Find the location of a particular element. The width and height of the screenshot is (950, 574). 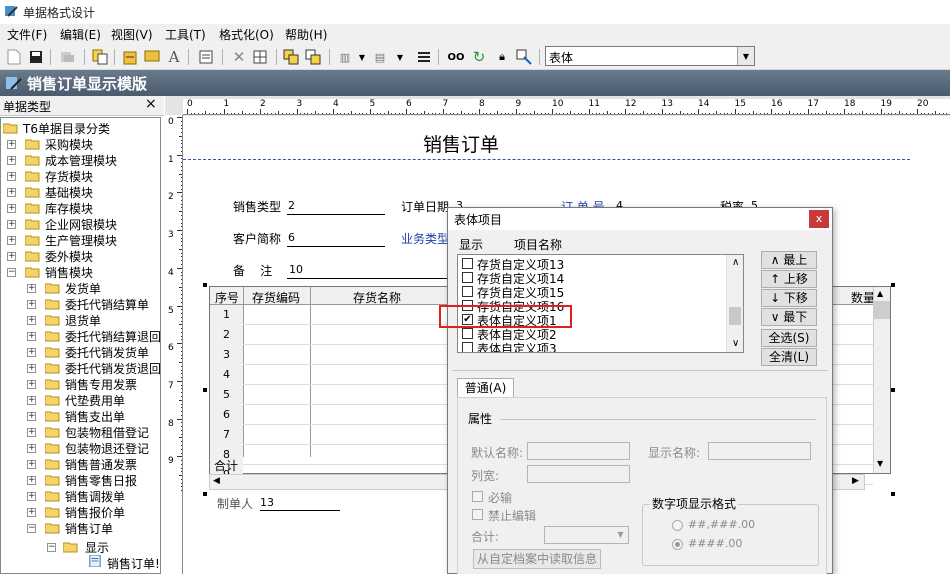

preview-icon: OO is located at coordinates (456, 57).